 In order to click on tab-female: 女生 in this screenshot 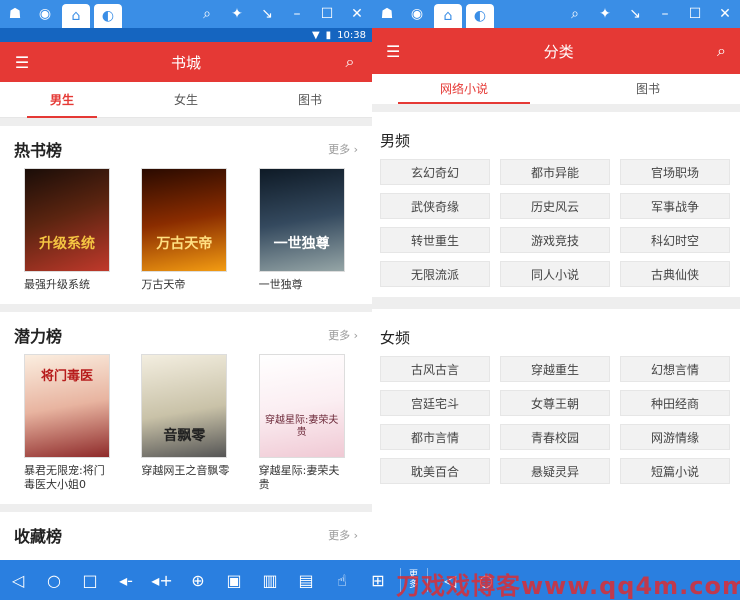, I will do `click(186, 100)`.